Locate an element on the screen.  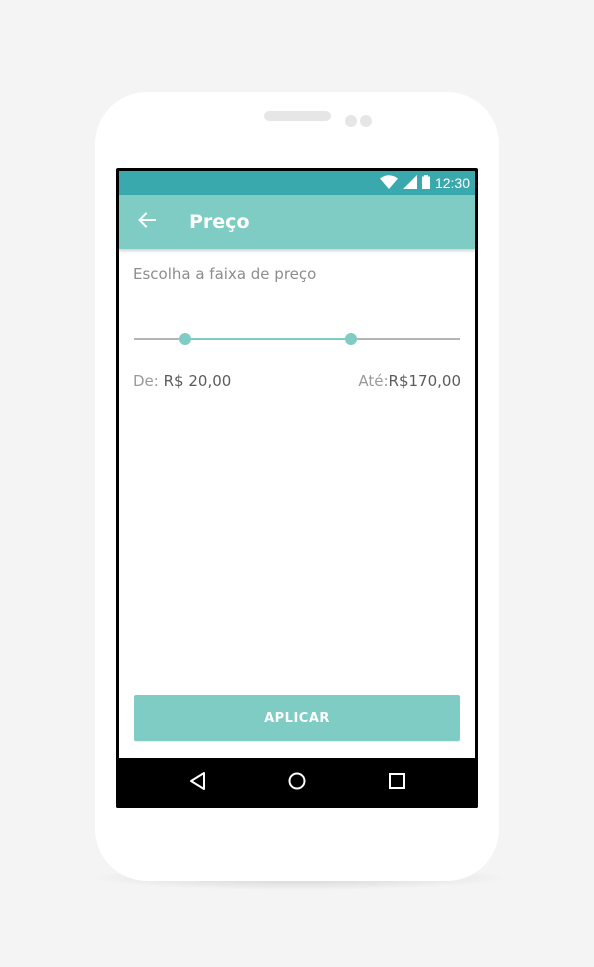
slider-selected-range is located at coordinates (268, 339).